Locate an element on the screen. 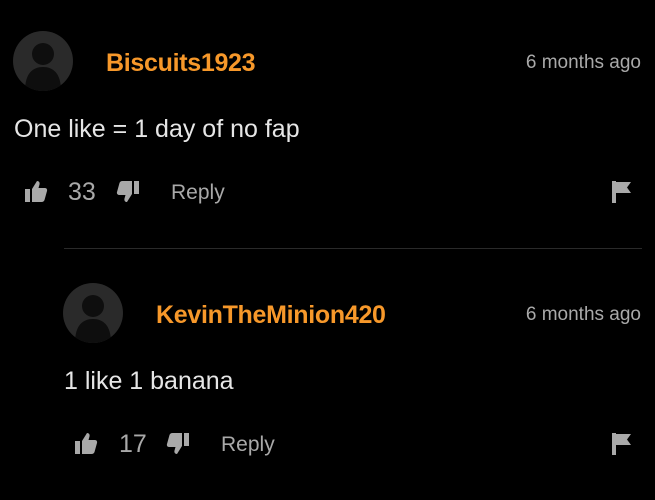  comment-text: 1 like 1 banana is located at coordinates (149, 381).